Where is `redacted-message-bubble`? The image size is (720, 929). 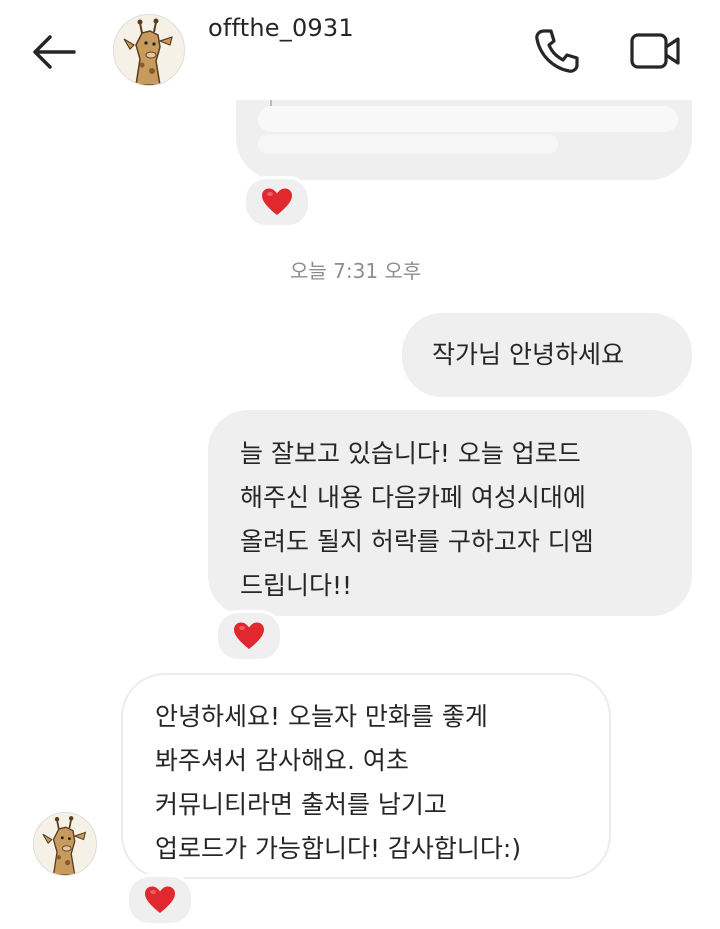
redacted-message-bubble is located at coordinates (464, 134).